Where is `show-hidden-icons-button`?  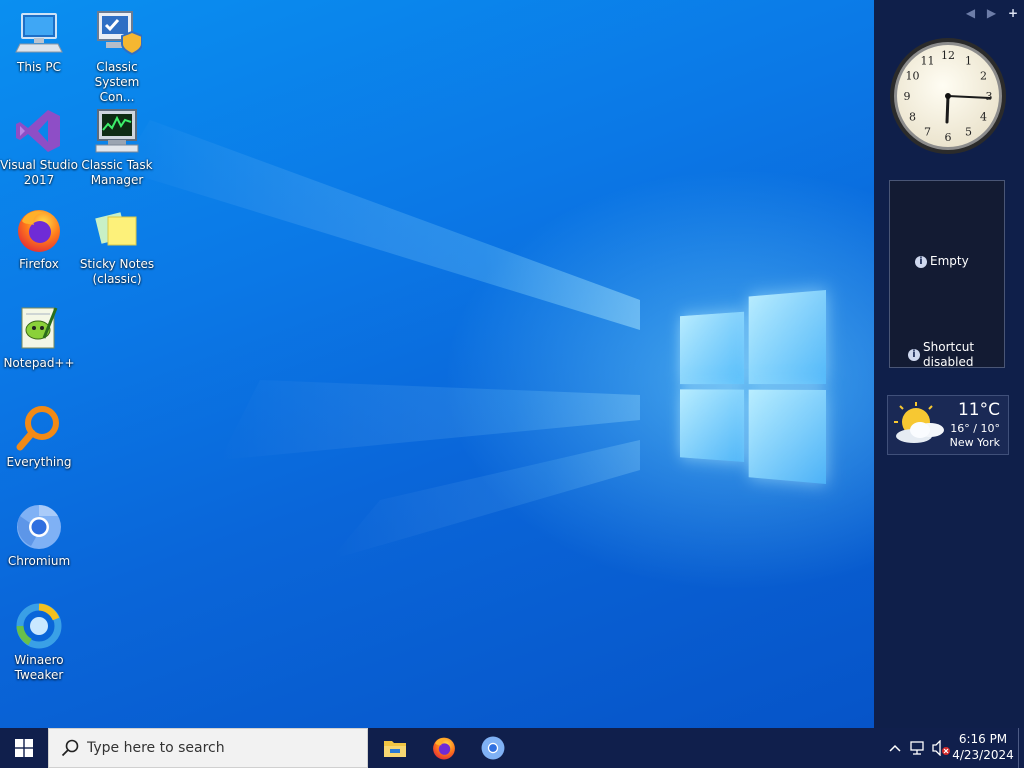
show-hidden-icons-button is located at coordinates (895, 748).